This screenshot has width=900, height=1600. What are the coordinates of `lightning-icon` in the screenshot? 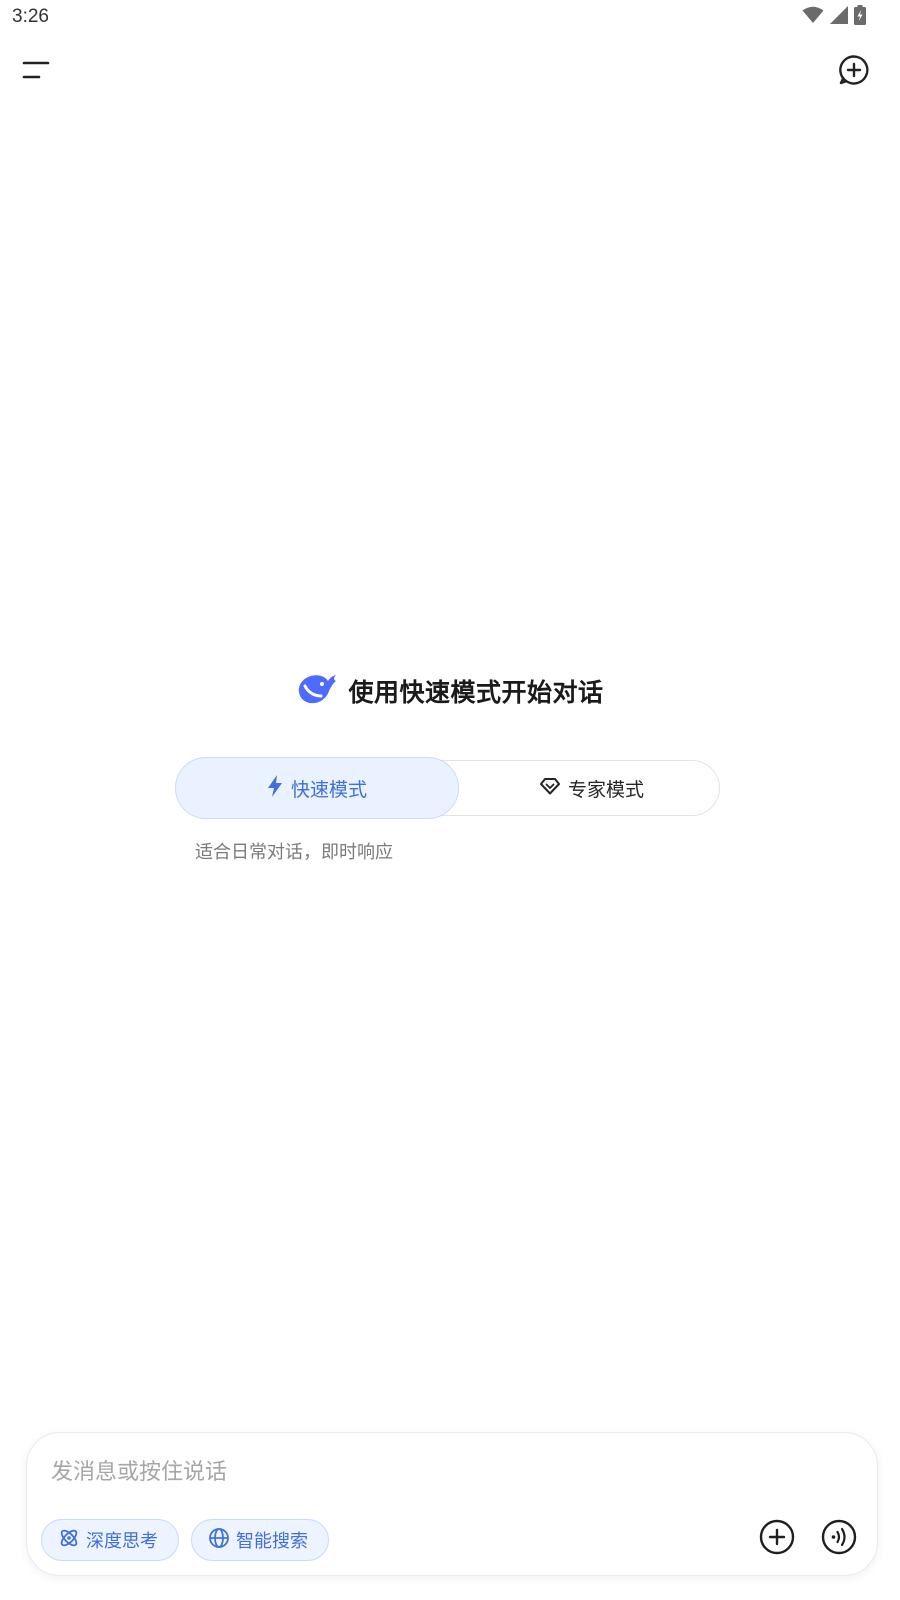 It's located at (275, 788).